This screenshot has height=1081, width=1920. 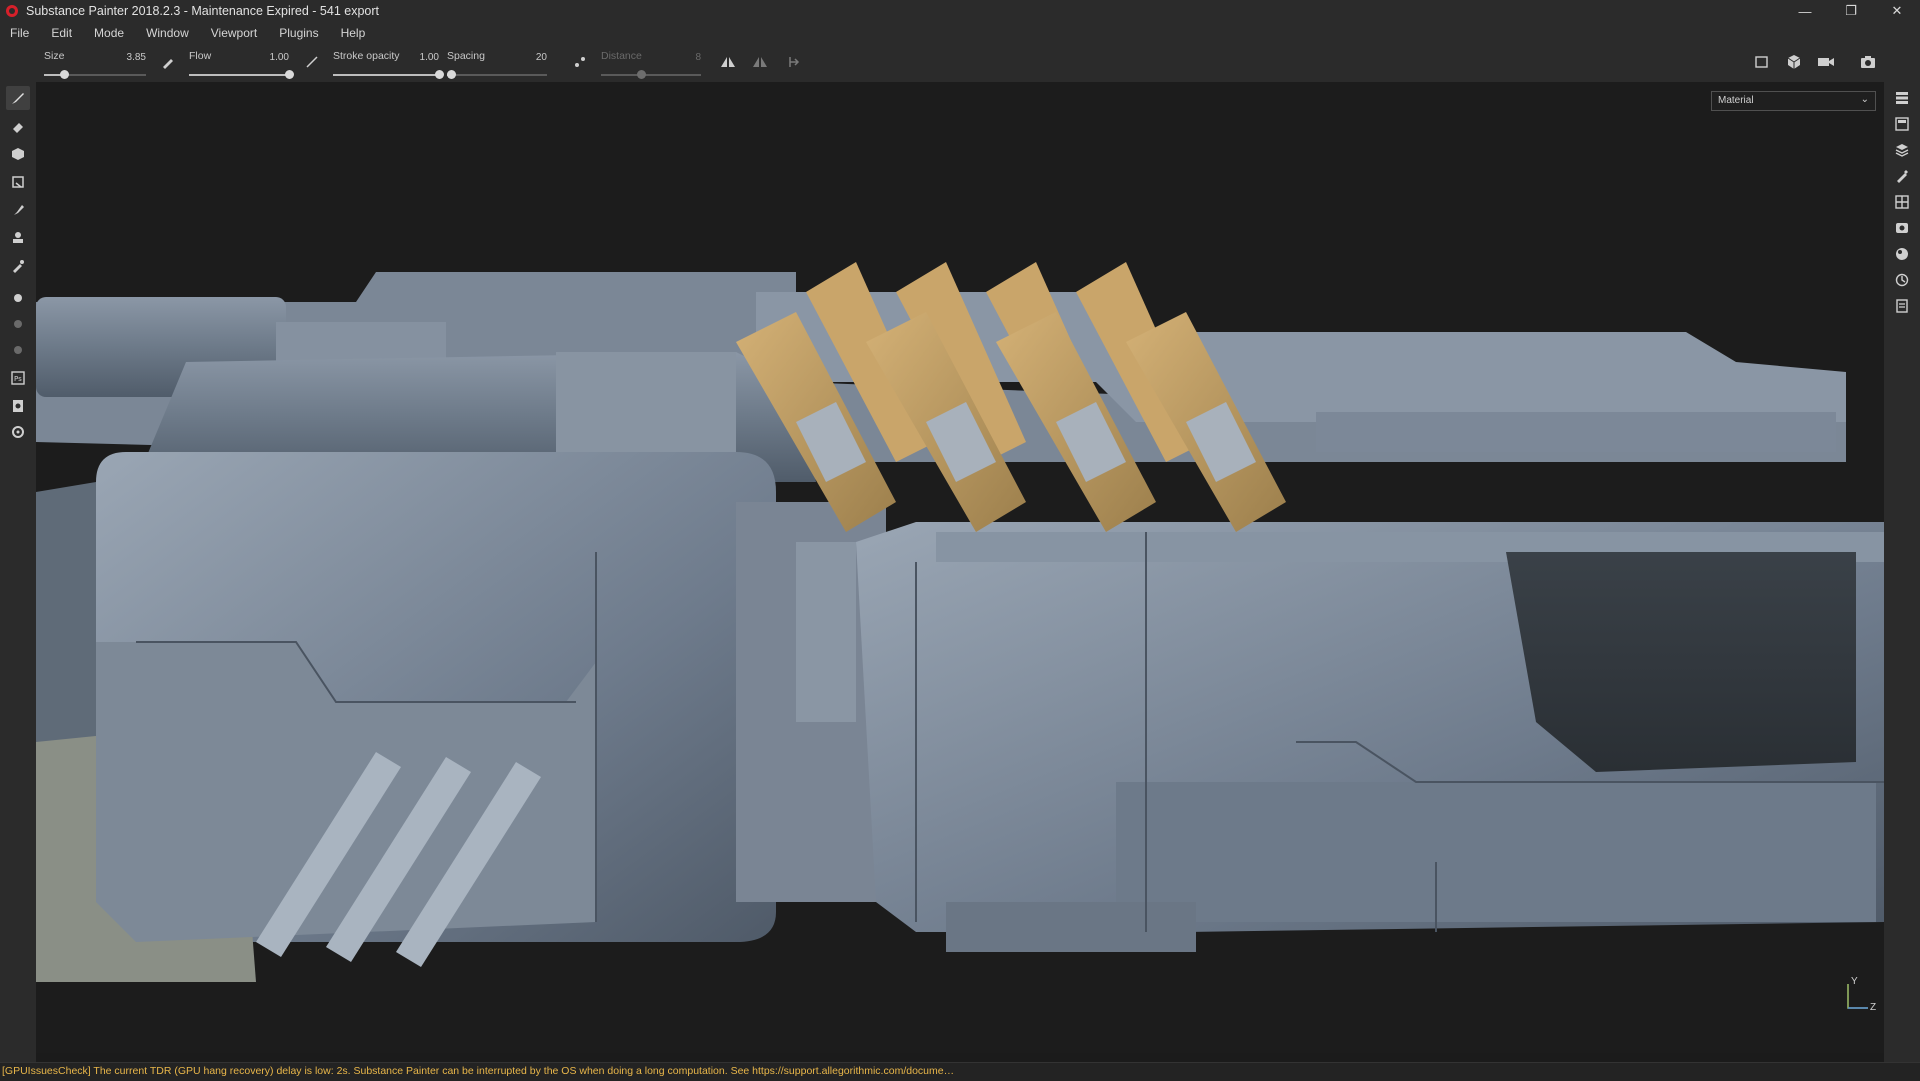 I want to click on stroke-opacity-fill, so click(x=386, y=75).